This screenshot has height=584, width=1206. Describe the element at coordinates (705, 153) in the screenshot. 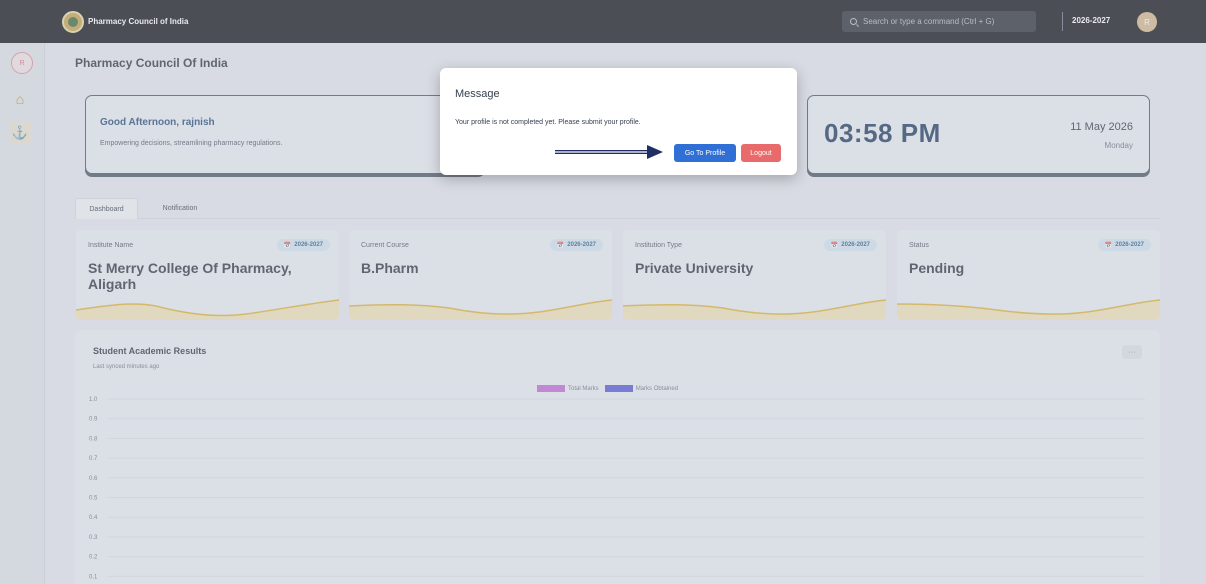

I see `go-to-profile-button: Go To Profile` at that location.